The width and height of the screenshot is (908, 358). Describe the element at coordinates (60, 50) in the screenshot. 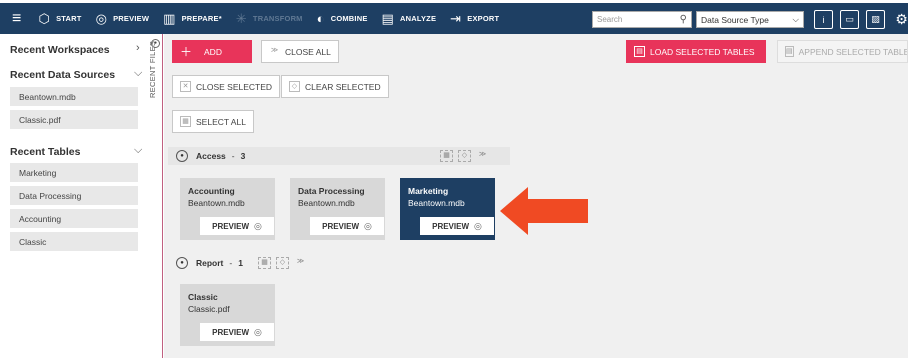

I see `recent-workspaces-heading: Recent Workspaces` at that location.